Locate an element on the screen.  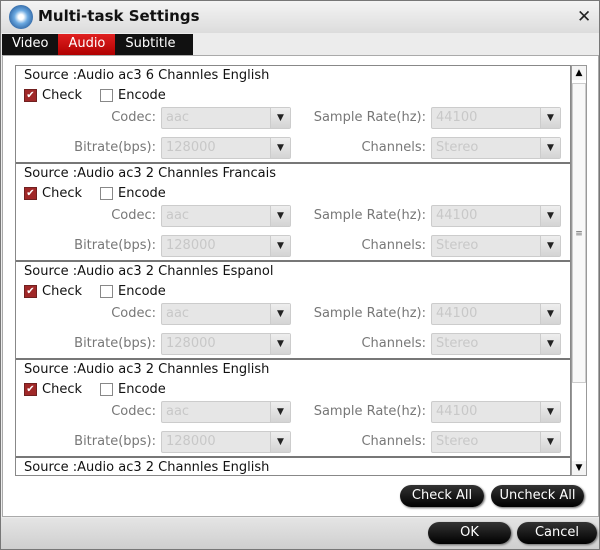
dialog-footer: OK Cancel is located at coordinates (300, 533).